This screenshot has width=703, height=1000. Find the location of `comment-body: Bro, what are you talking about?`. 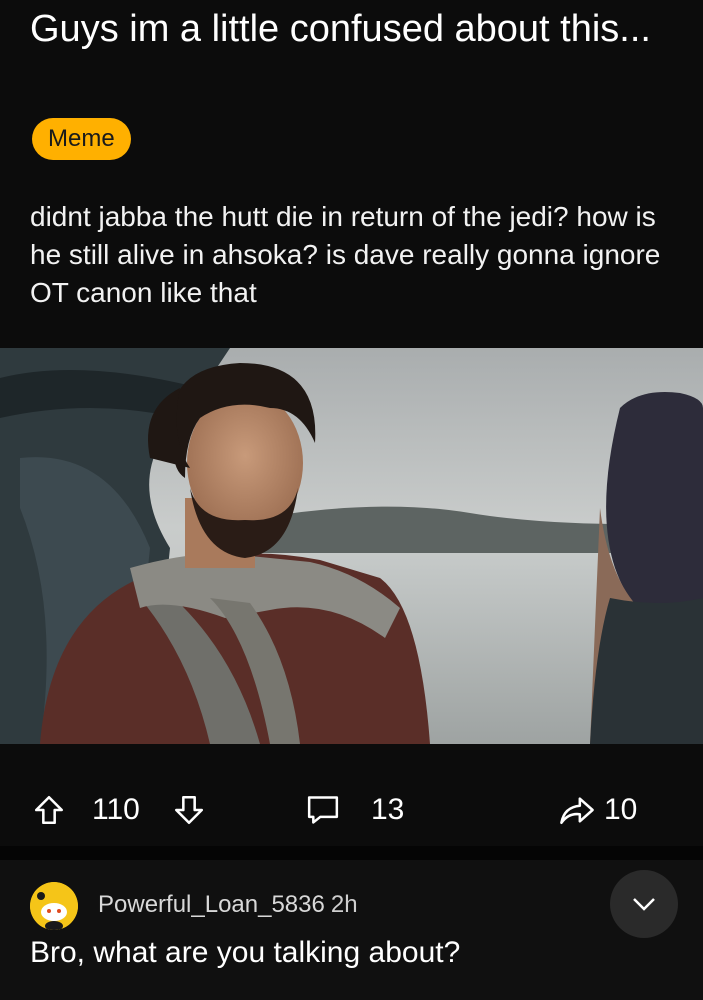

comment-body: Bro, what are you talking about? is located at coordinates (245, 952).